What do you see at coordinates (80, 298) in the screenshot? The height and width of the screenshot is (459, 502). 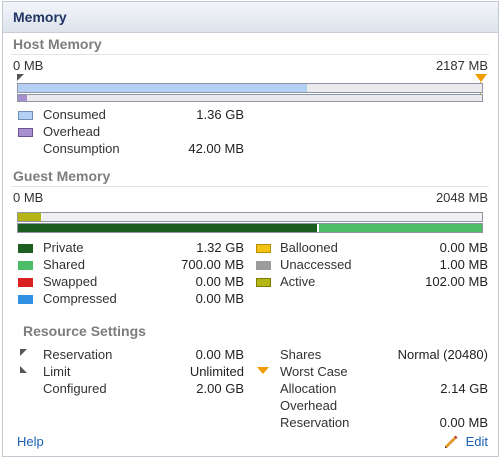 I see `compressed-label: Compressed` at bounding box center [80, 298].